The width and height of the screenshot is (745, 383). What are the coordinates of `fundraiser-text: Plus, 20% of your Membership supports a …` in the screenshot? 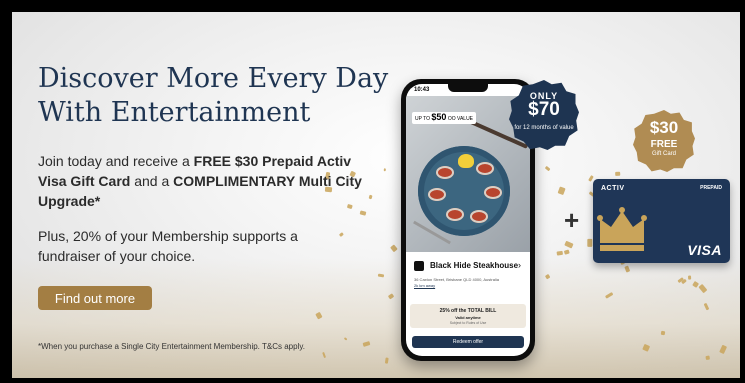 It's located at (168, 246).